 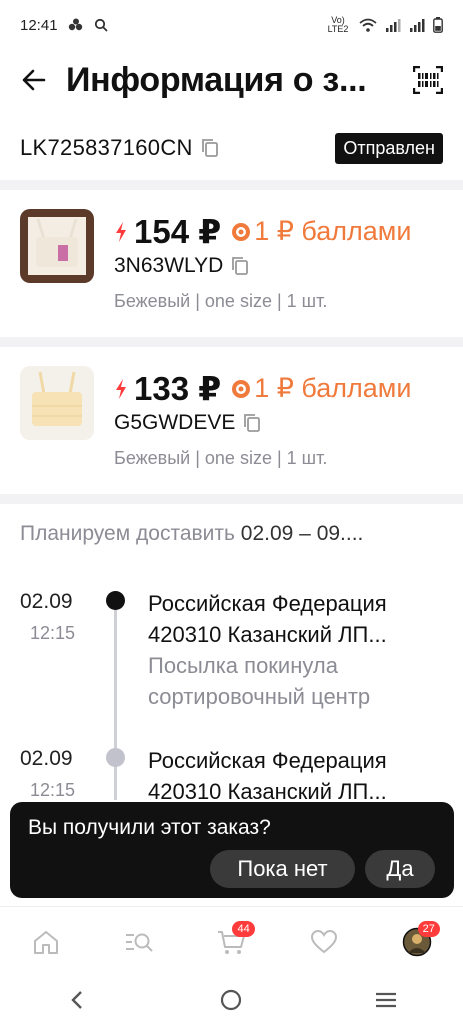 I want to click on tracking-row: LK725837160CN Отправлен, so click(x=231, y=148).